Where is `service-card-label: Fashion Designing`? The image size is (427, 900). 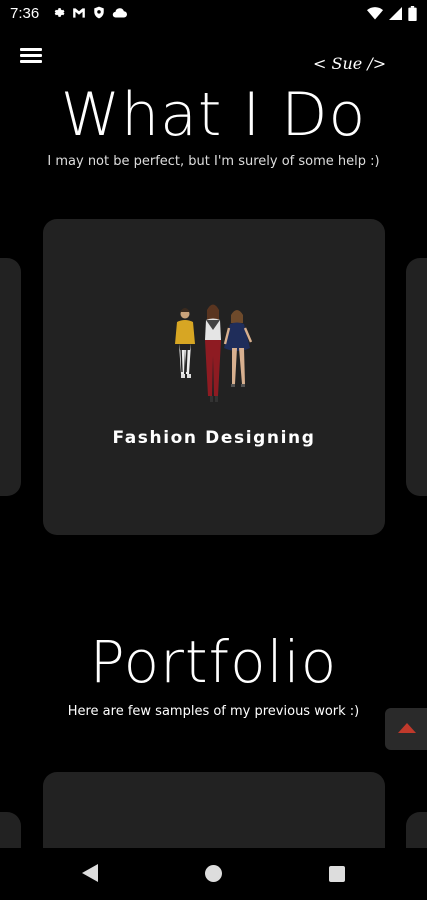 service-card-label: Fashion Designing is located at coordinates (214, 438).